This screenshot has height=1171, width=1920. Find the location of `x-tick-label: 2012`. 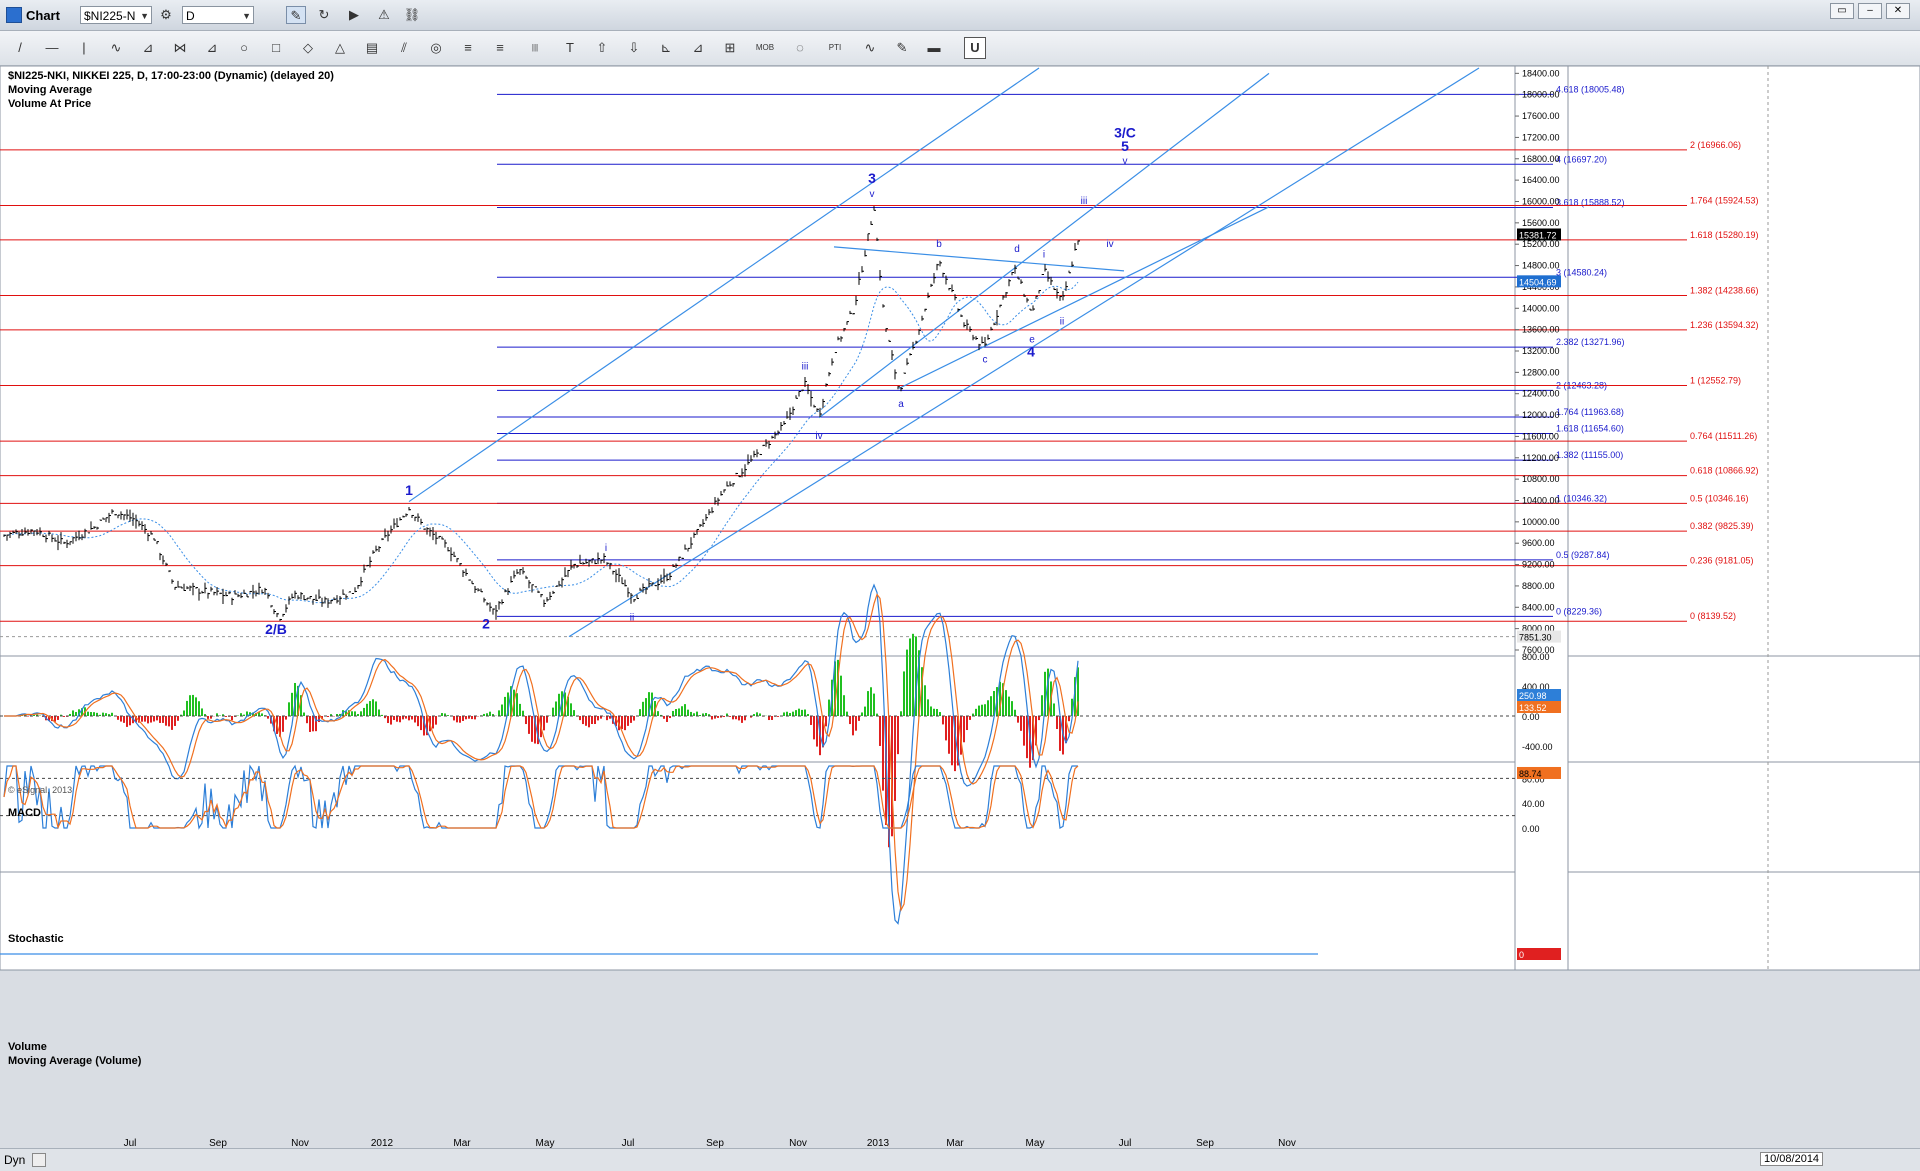

x-tick-label: 2012 is located at coordinates (382, 1143).